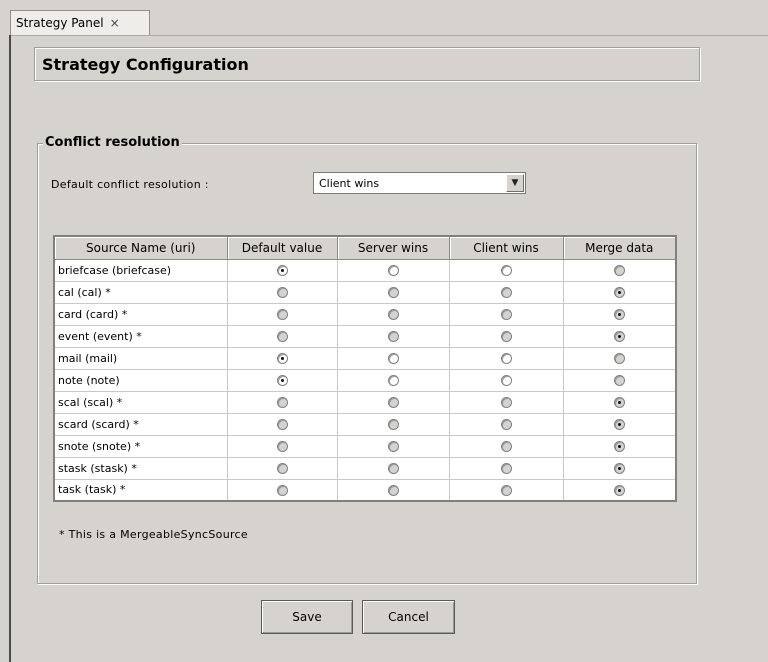 This screenshot has height=662, width=768. I want to click on save-button: Save, so click(307, 617).